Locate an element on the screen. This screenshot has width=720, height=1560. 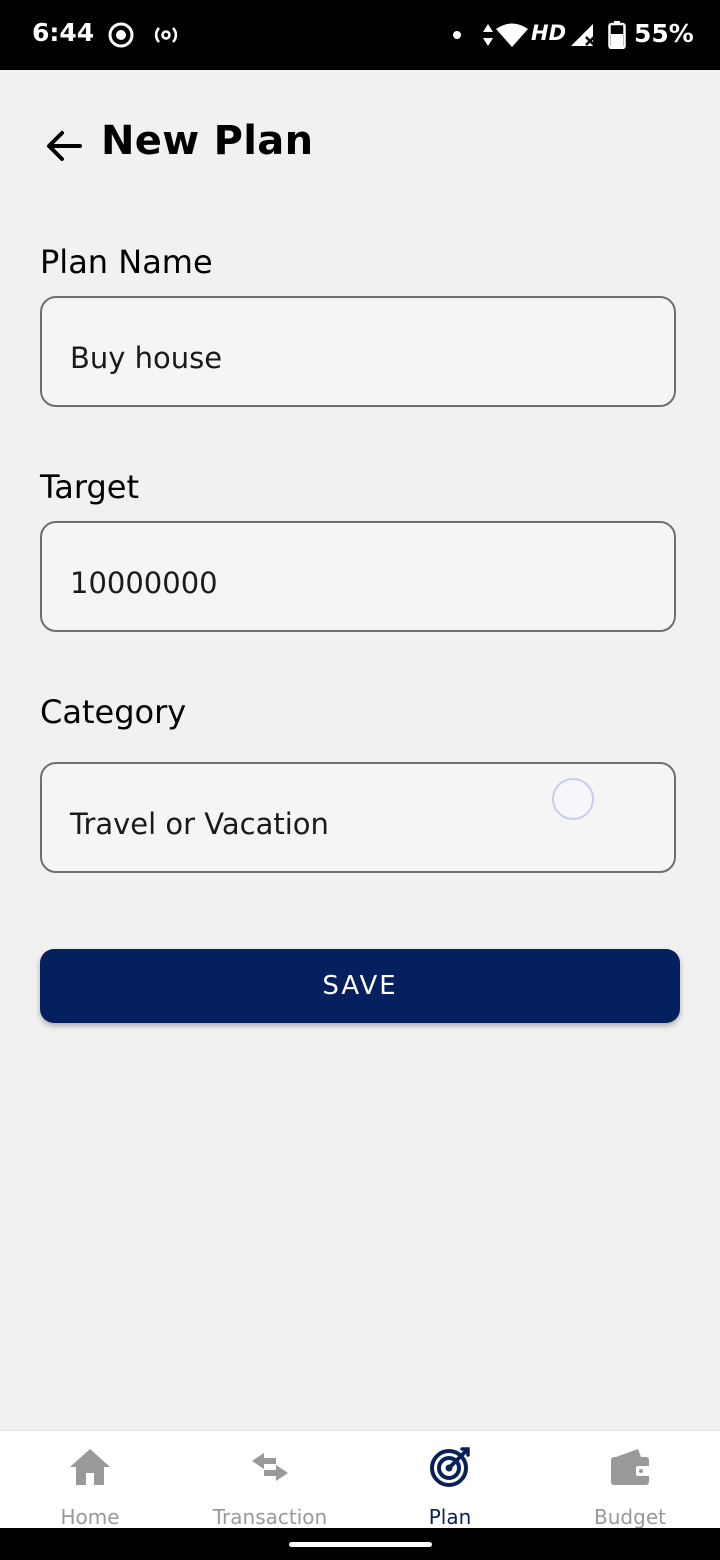
network-type: HD is located at coordinates (549, 33).